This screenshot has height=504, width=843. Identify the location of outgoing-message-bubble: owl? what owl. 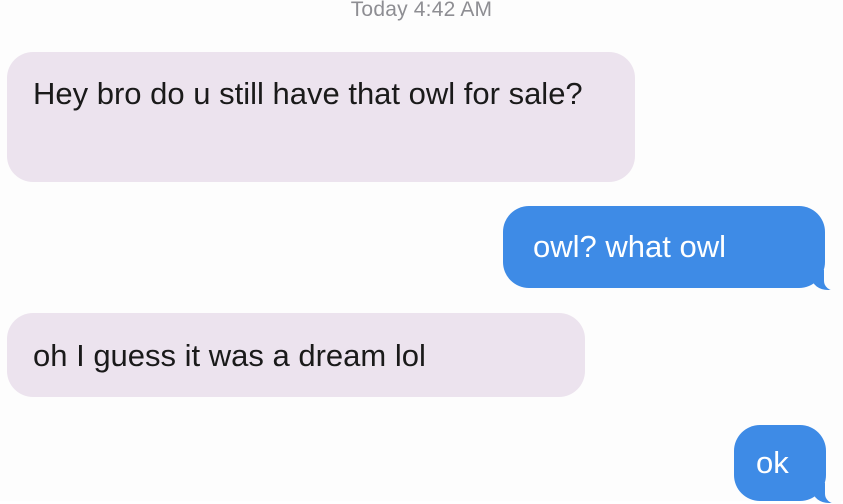
(671, 248).